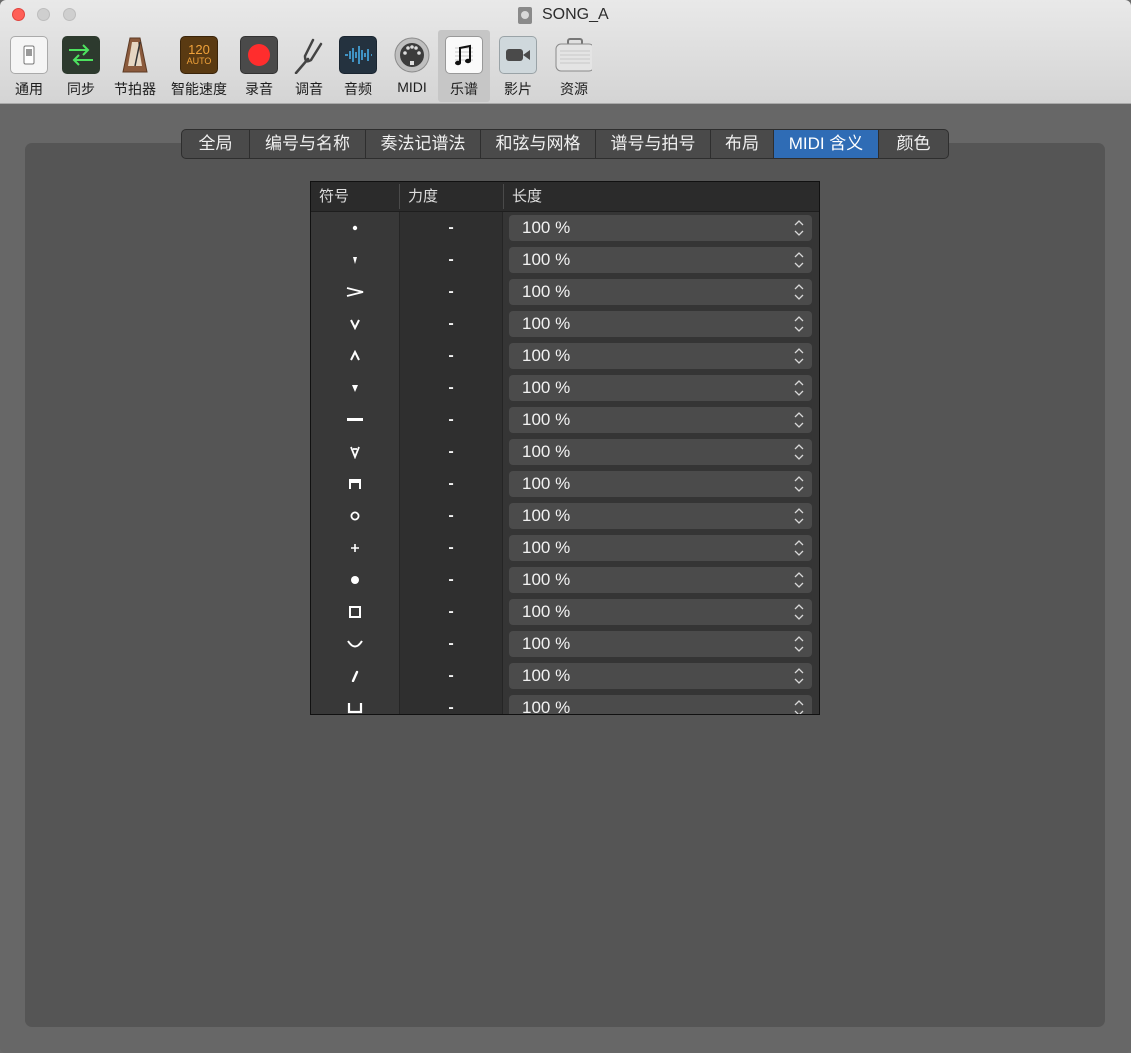  I want to click on tab-midi-meaning: MIDI 含义, so click(826, 144).